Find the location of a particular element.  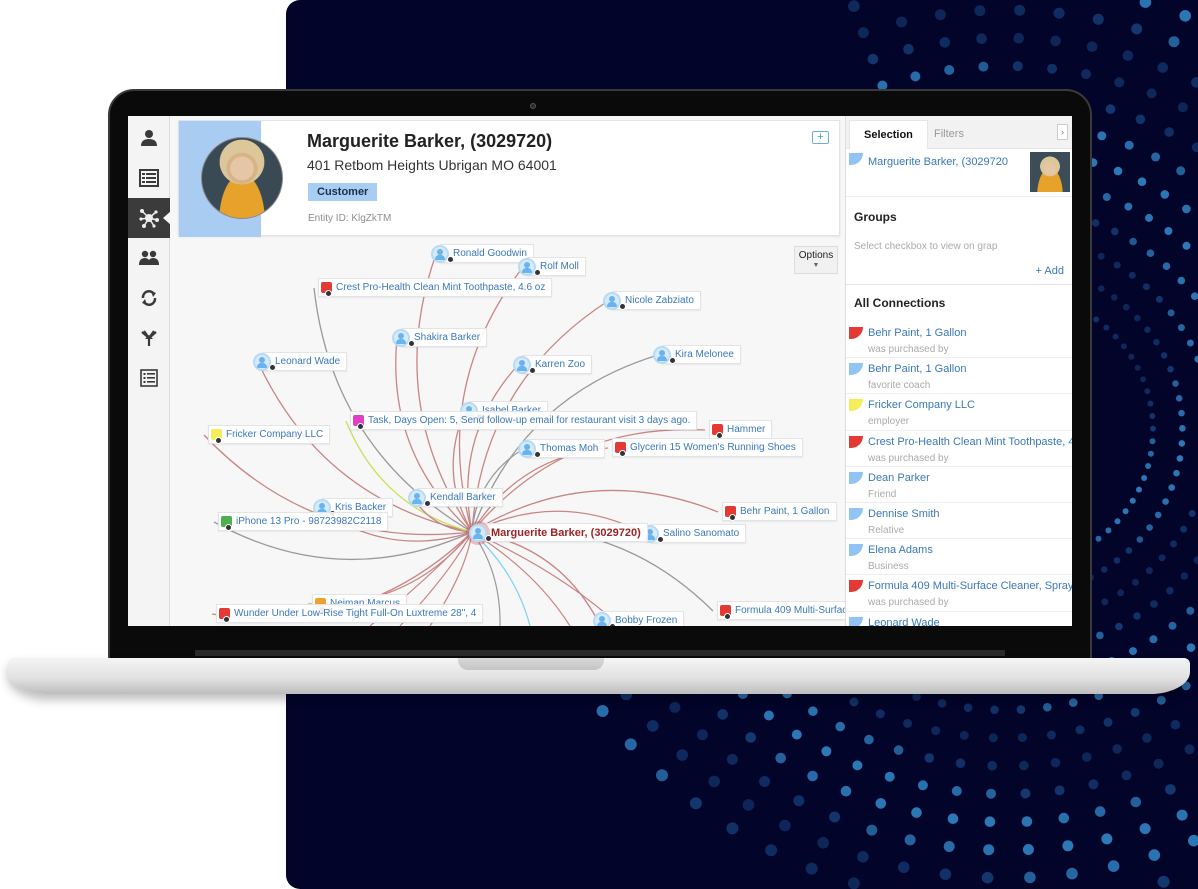

graph-node: Hammer is located at coordinates (741, 429).